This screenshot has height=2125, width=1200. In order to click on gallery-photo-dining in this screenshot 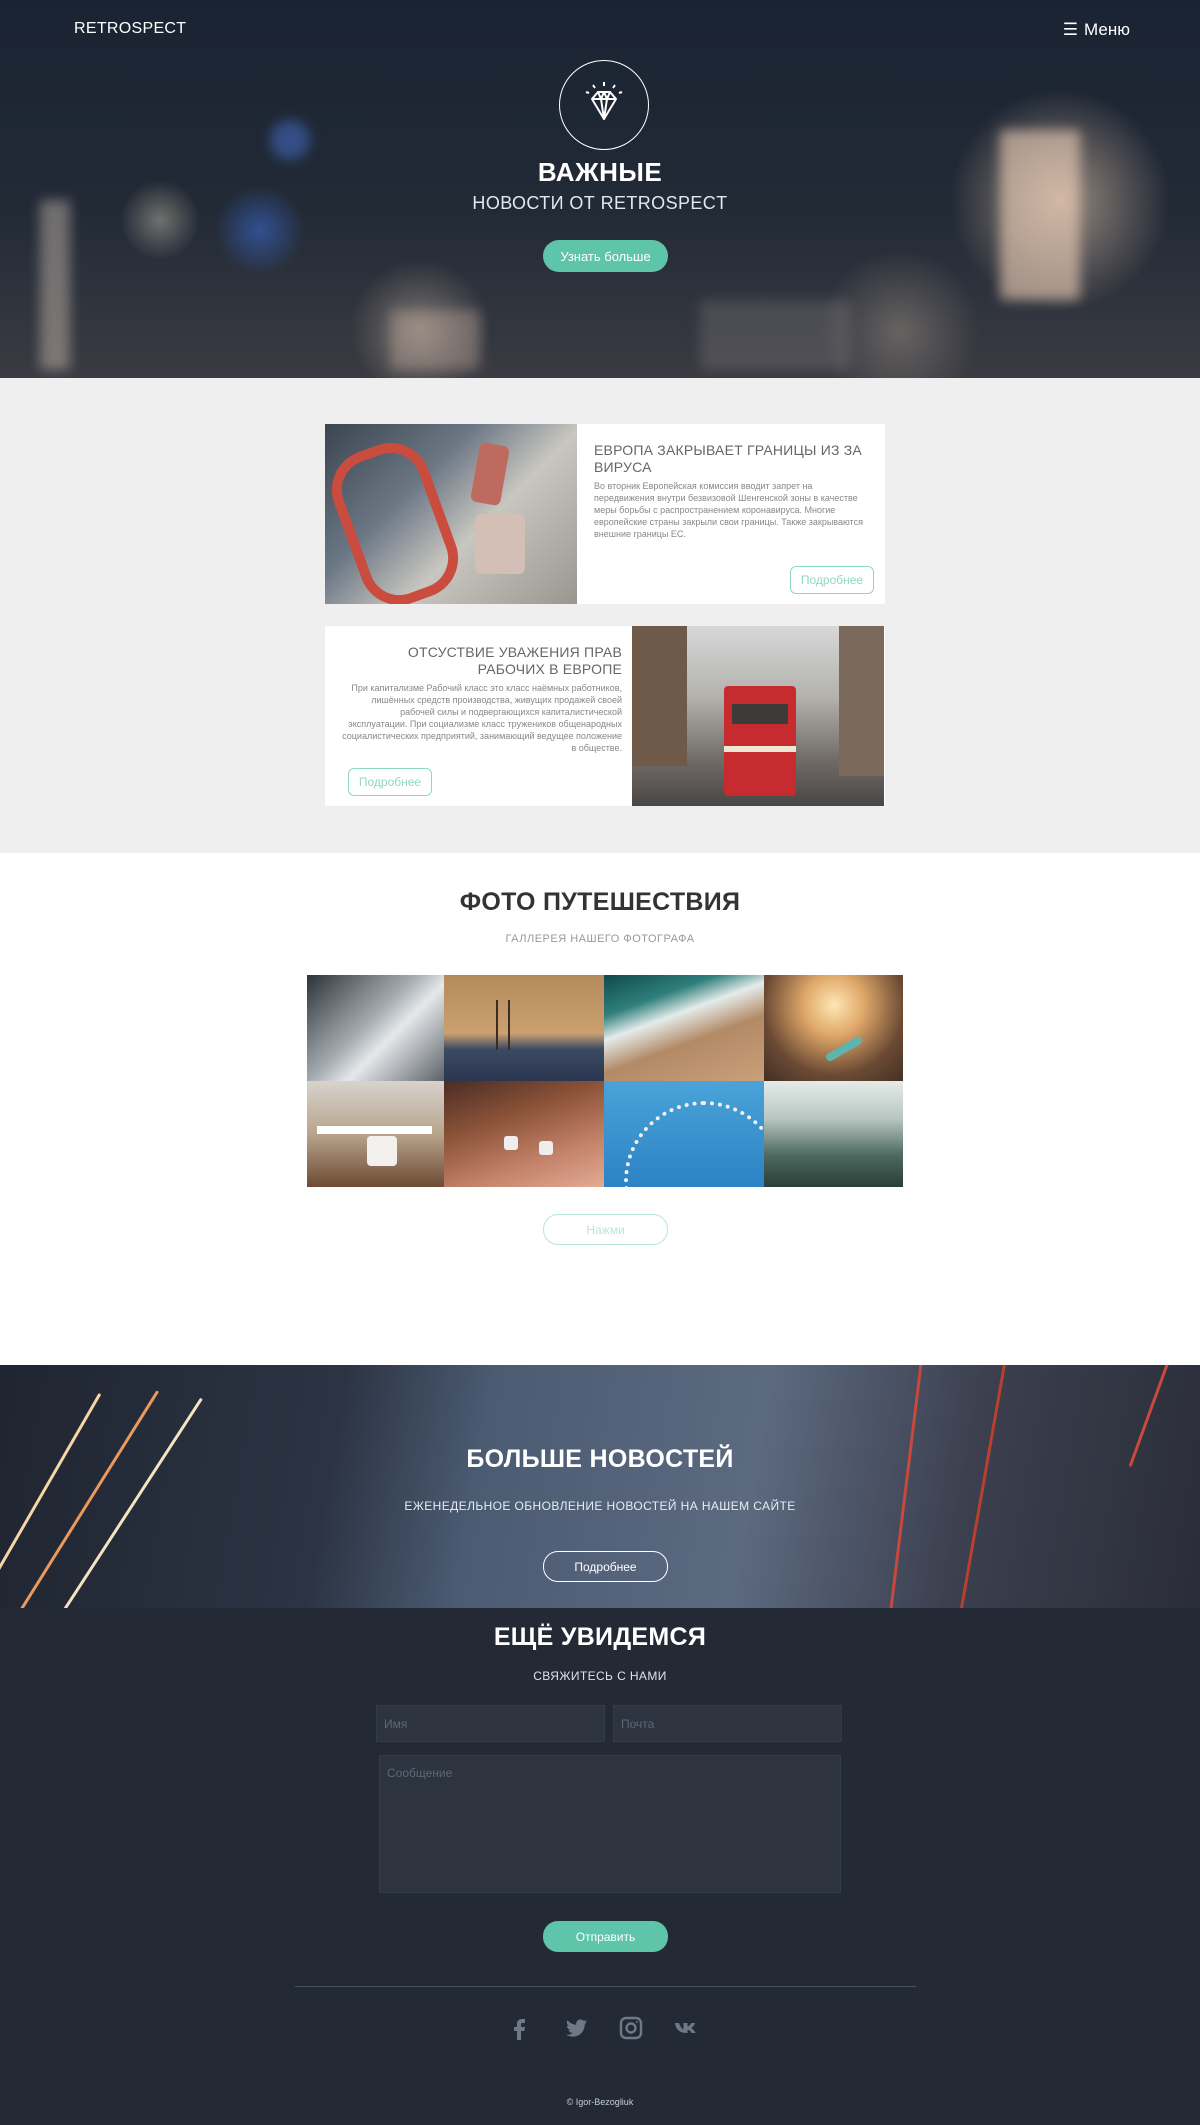, I will do `click(375, 1134)`.